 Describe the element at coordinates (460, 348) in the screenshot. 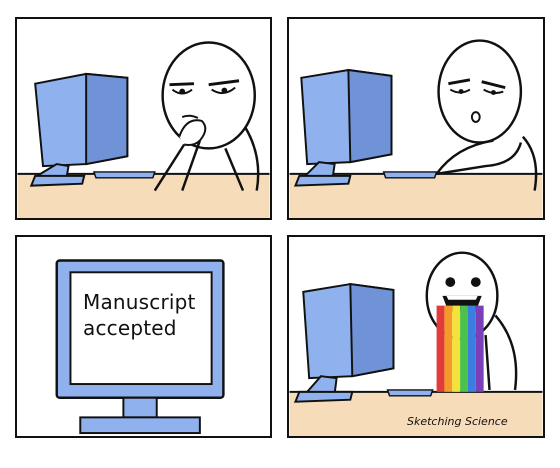

I see `rainbow-vomit` at that location.